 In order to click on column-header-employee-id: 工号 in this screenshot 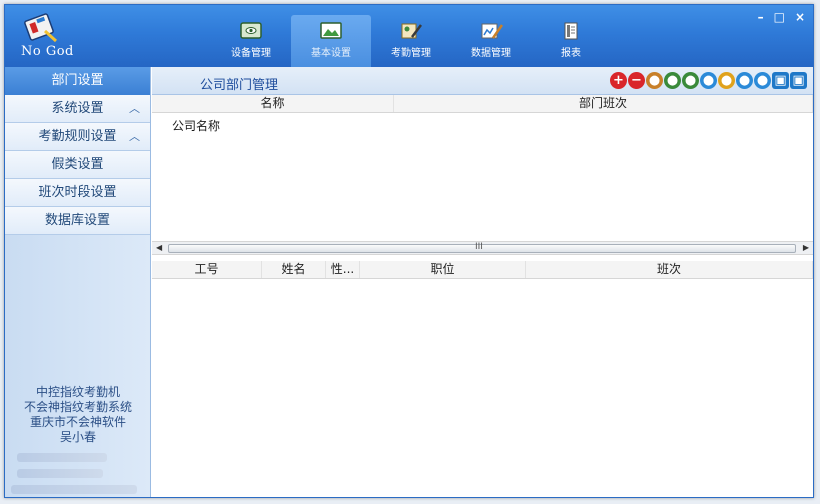, I will do `click(207, 269)`.